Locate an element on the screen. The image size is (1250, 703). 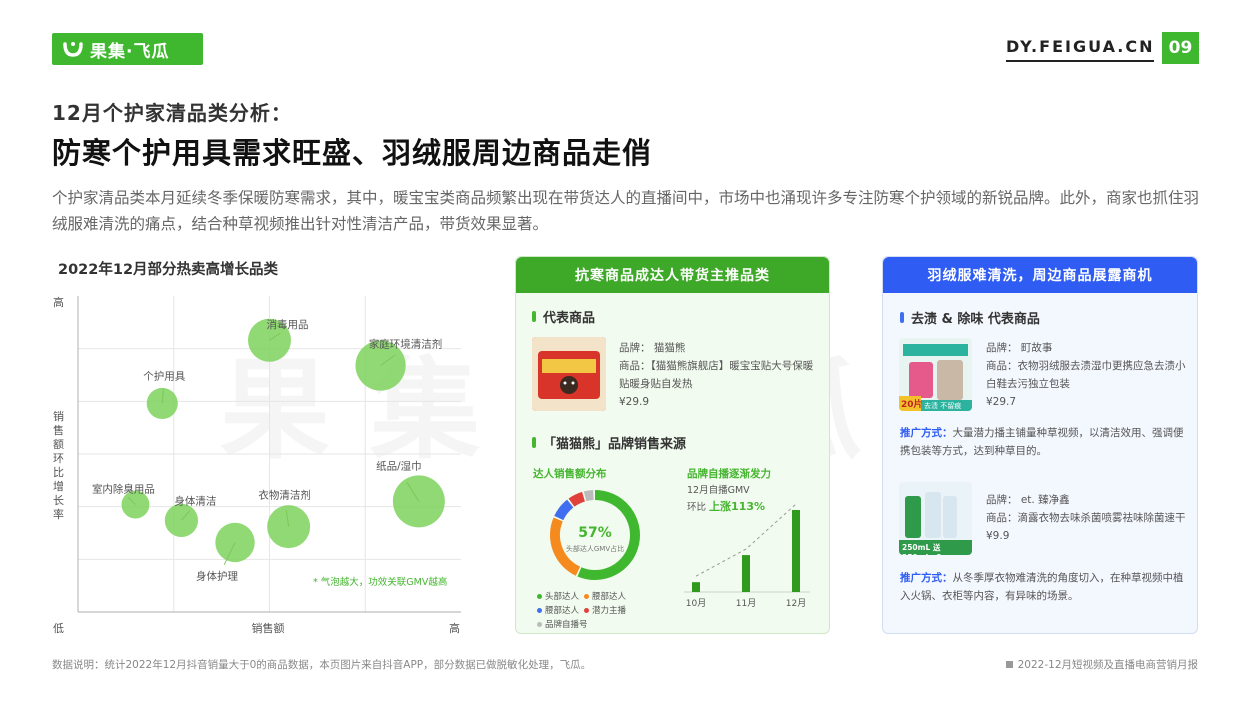
bubble-label: 身体清洁 is located at coordinates (195, 500).